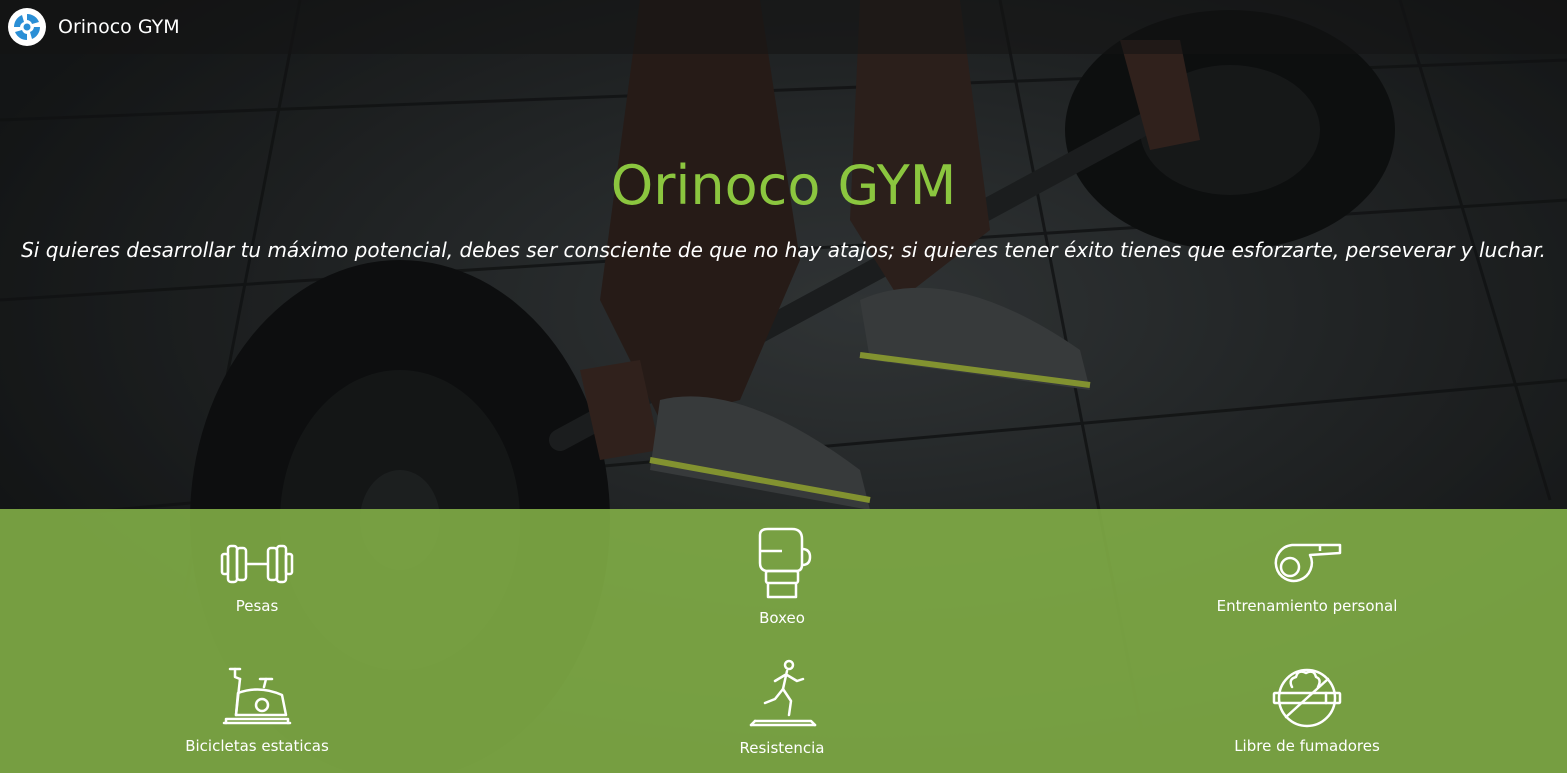 The width and height of the screenshot is (1567, 773). I want to click on service-label-entrenamiento-personal: Entrenamiento personal, so click(1307, 606).